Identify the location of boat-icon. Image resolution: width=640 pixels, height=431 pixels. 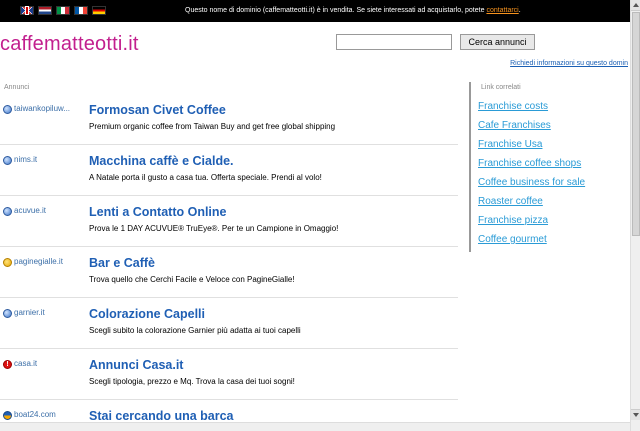
(7, 415).